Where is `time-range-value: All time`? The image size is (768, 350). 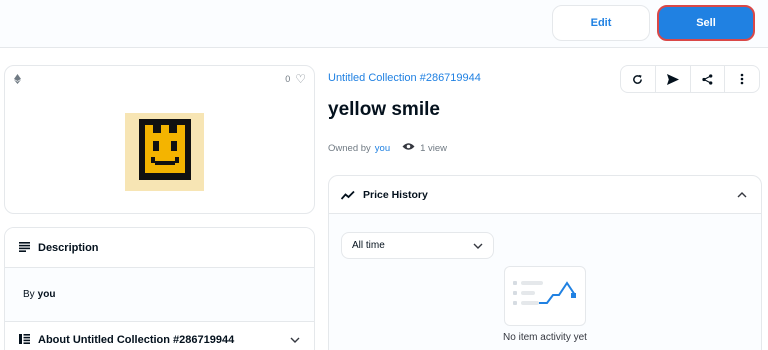
time-range-value: All time is located at coordinates (368, 245).